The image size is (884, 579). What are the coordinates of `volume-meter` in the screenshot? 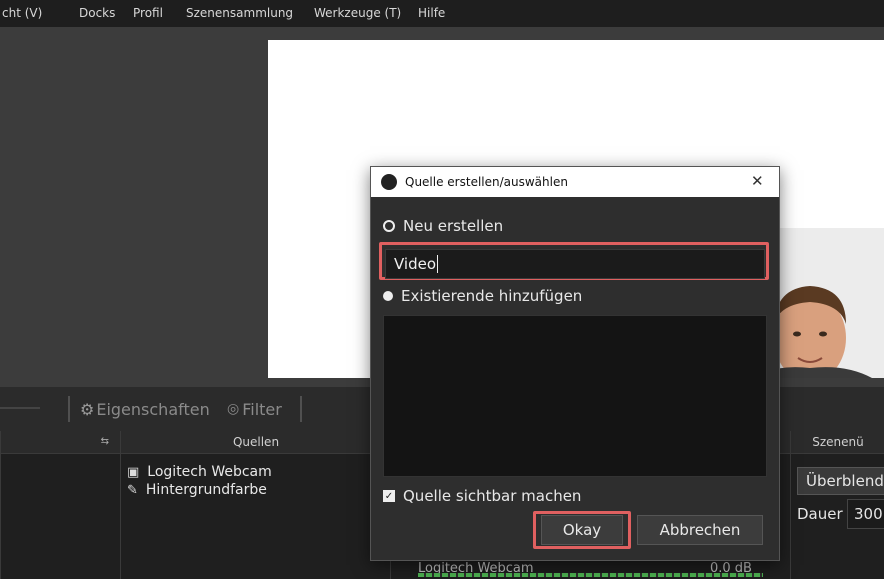 It's located at (590, 575).